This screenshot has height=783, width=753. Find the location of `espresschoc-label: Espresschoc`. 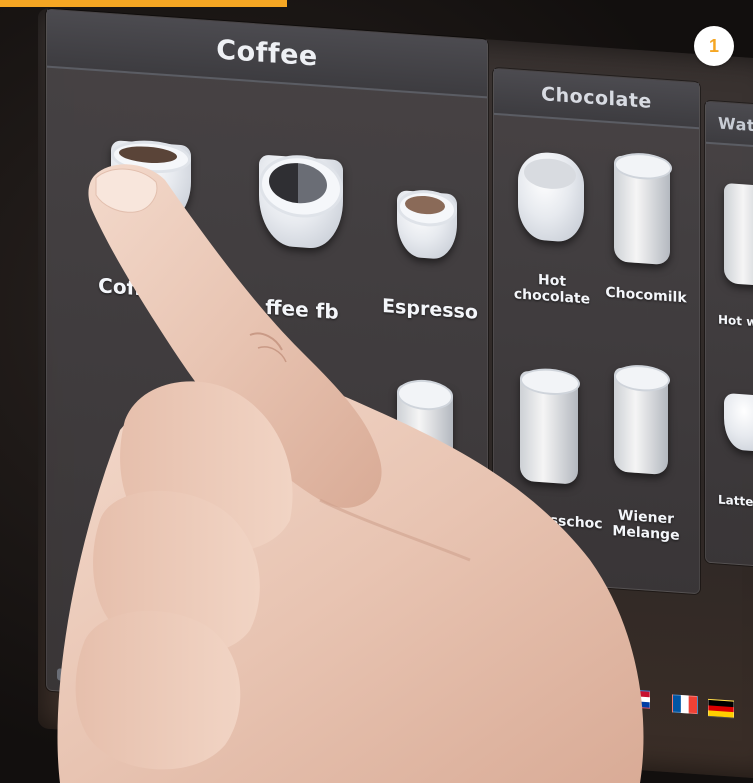

espresschoc-label: Espresschoc is located at coordinates (554, 521).